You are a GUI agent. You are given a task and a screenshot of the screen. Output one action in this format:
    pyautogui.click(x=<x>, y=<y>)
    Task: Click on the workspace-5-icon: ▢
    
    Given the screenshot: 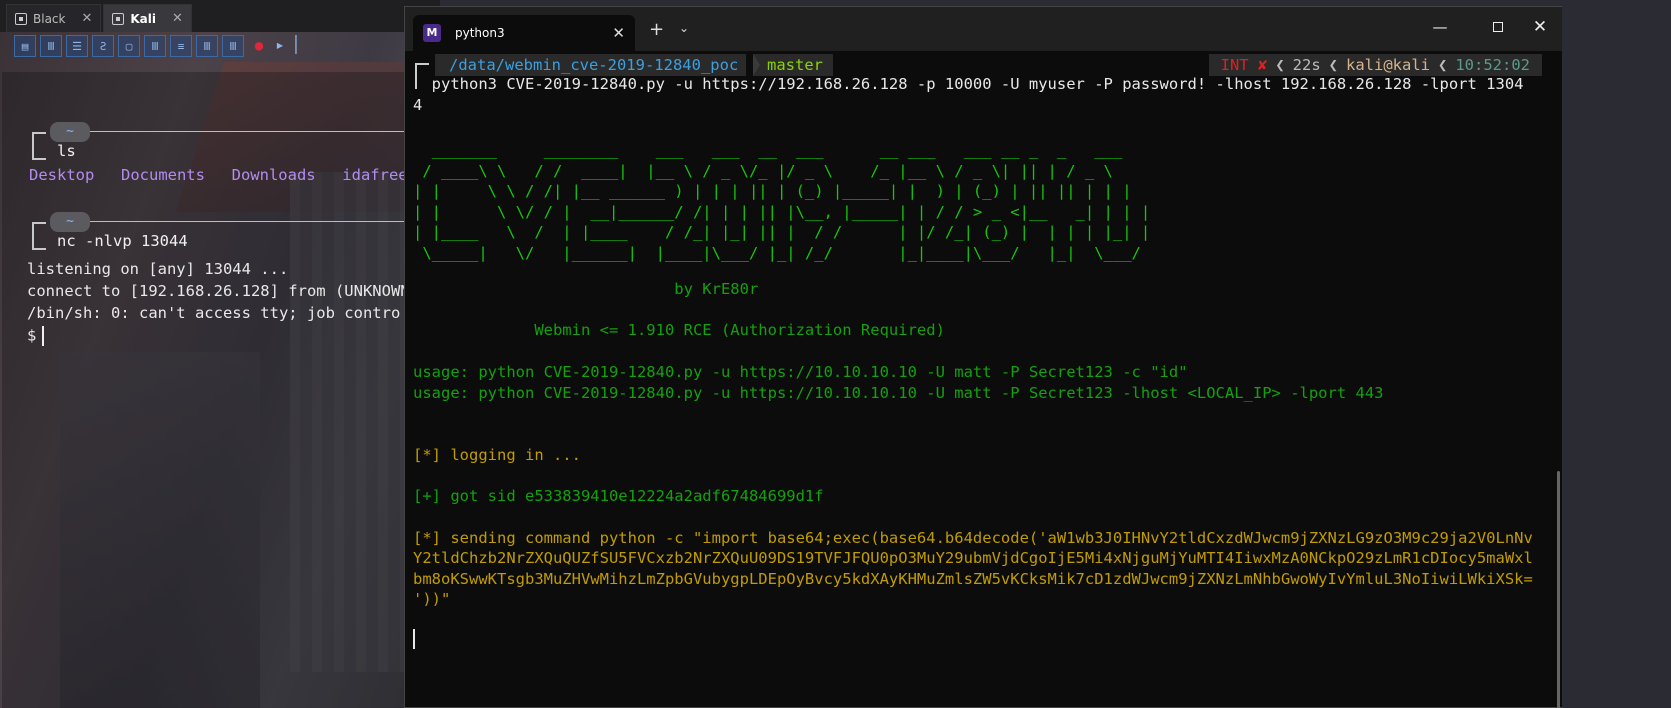 What is the action you would take?
    pyautogui.click(x=129, y=46)
    